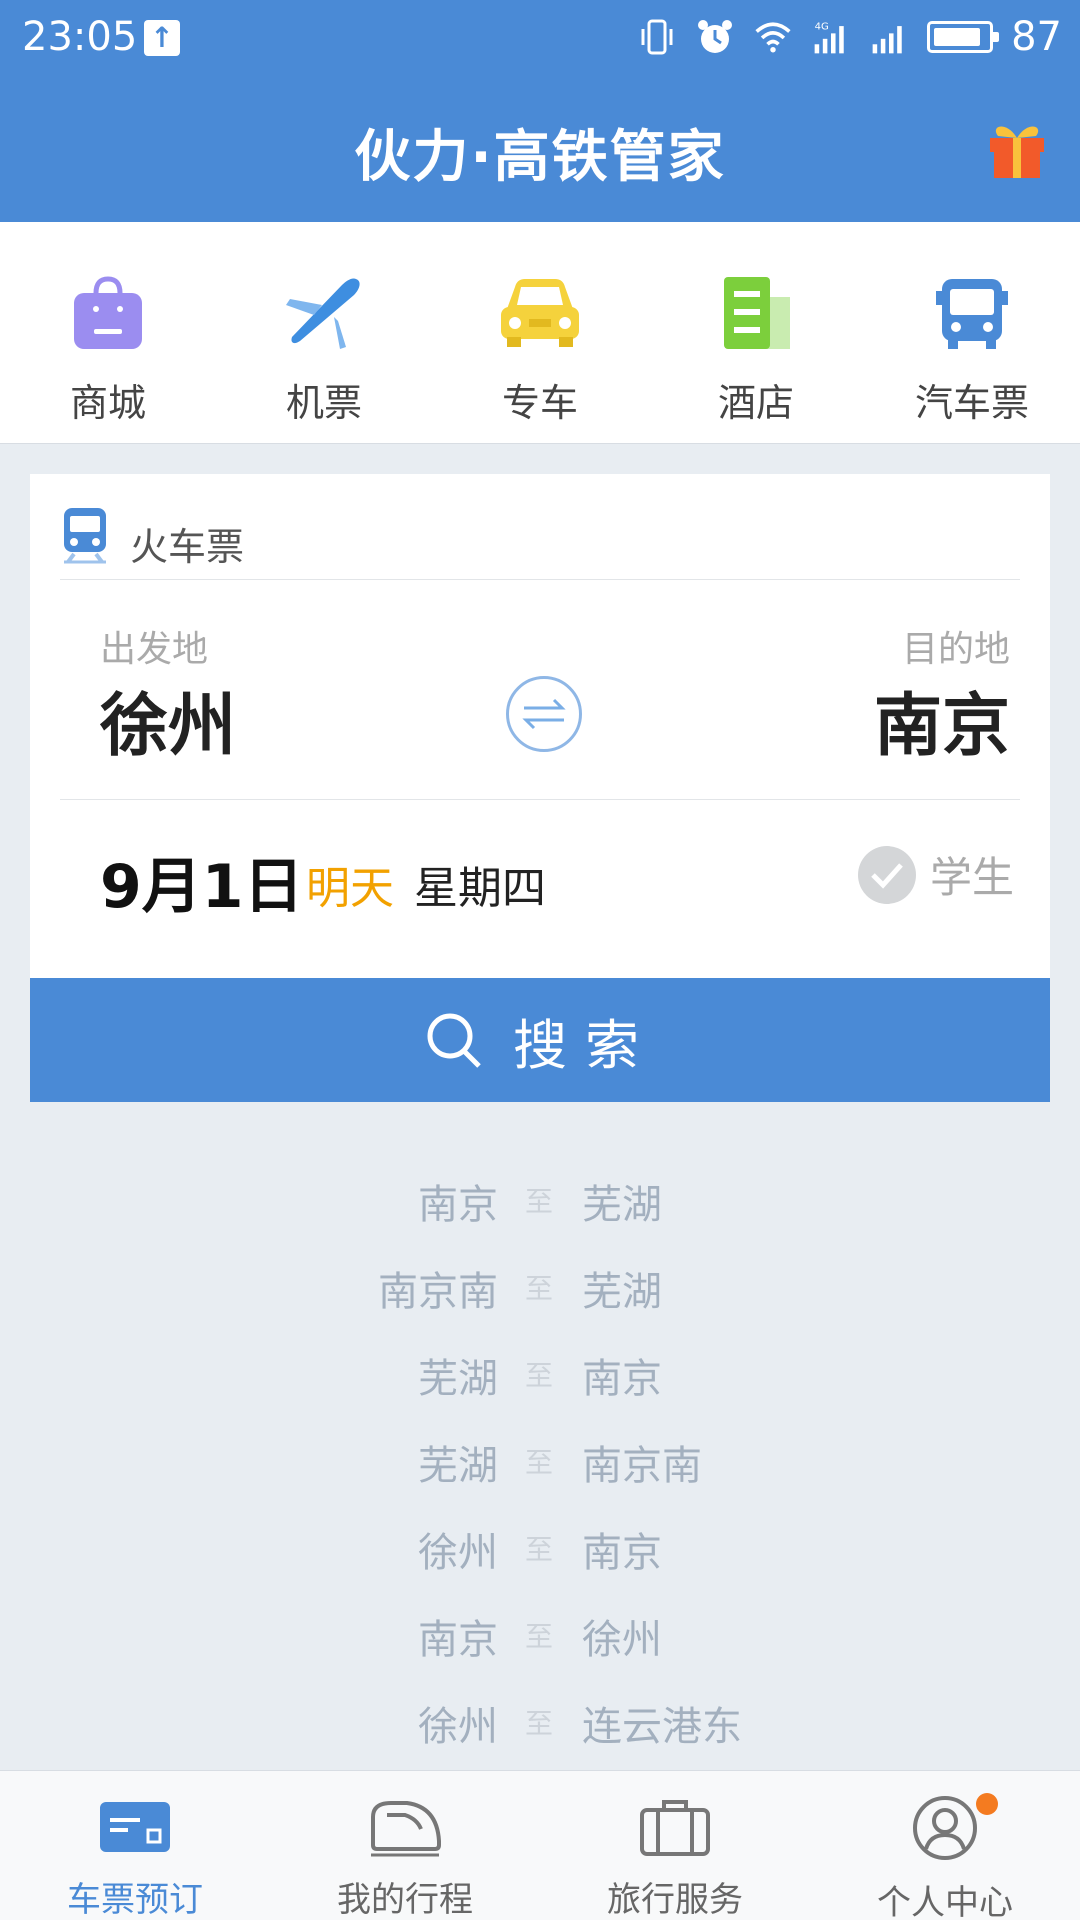  Describe the element at coordinates (715, 37) in the screenshot. I see `alarm-icon` at that location.